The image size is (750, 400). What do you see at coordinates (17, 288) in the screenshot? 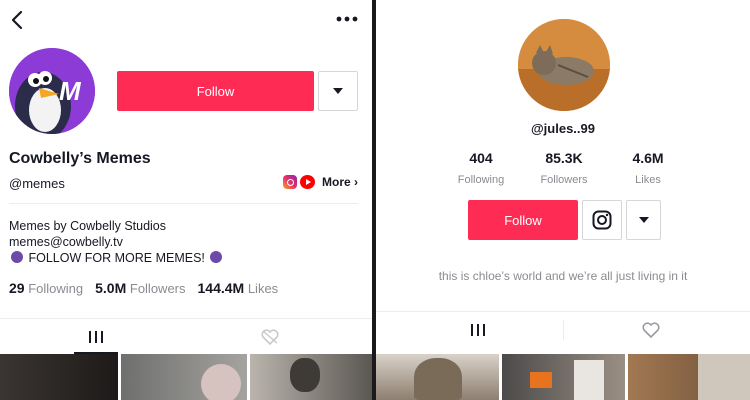
I see `following-count: 29` at bounding box center [17, 288].